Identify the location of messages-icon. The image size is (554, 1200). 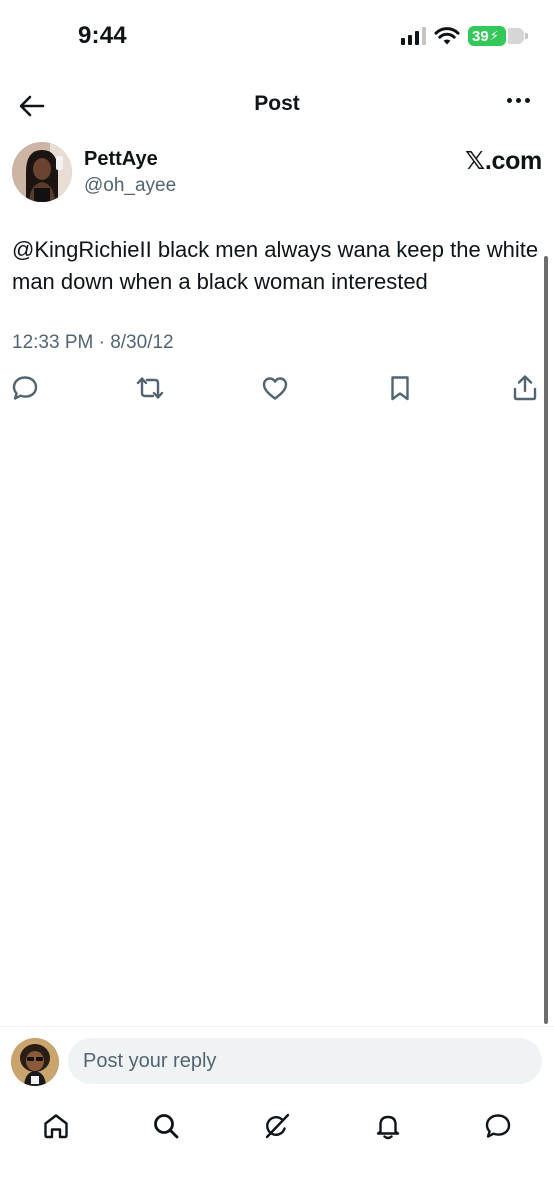
(498, 1126).